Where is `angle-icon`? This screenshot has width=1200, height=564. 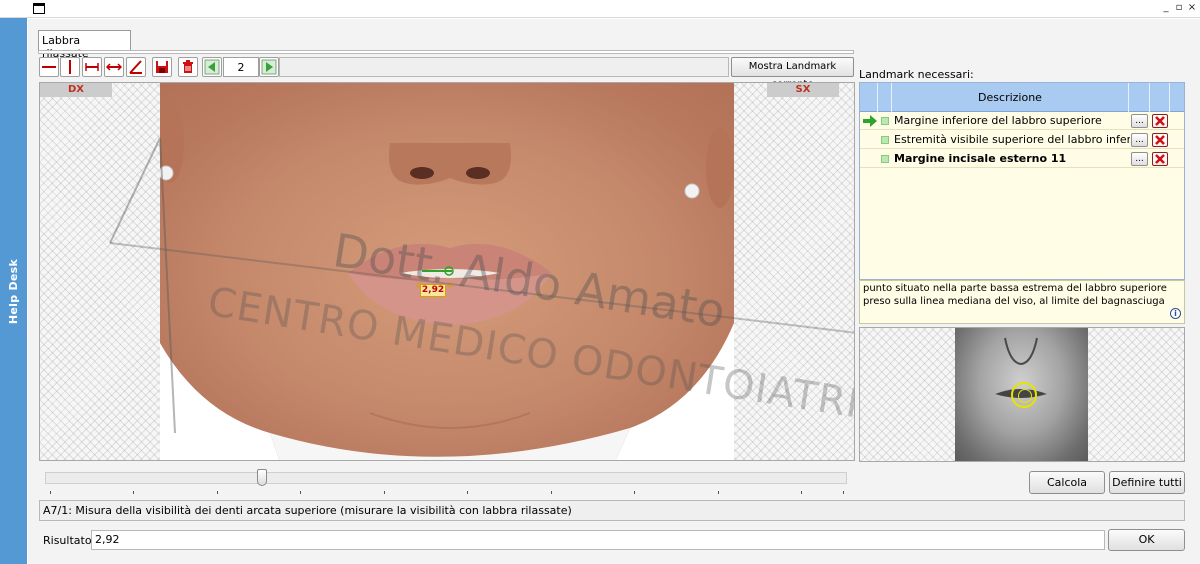
angle-icon is located at coordinates (135, 67).